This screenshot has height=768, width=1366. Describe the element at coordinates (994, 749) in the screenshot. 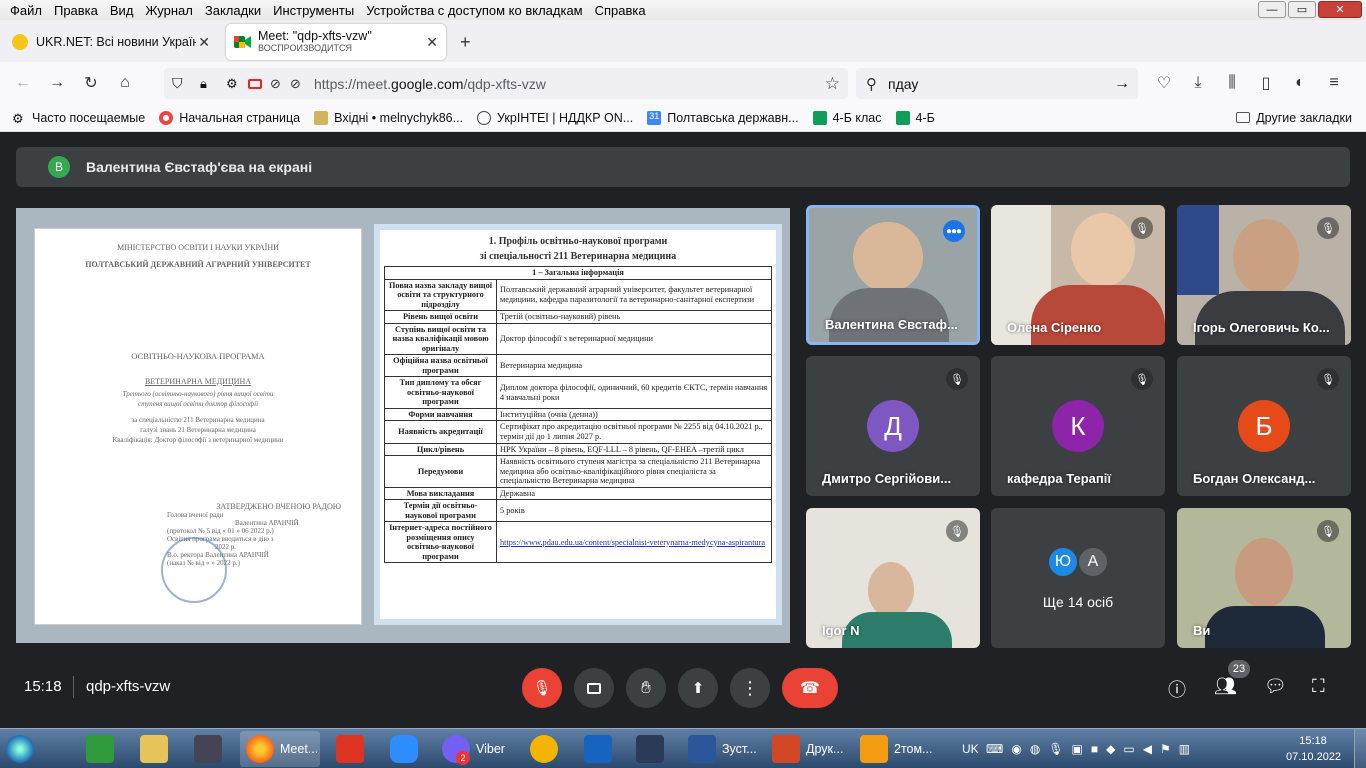

I see `keyboard-icon: ⌨` at that location.